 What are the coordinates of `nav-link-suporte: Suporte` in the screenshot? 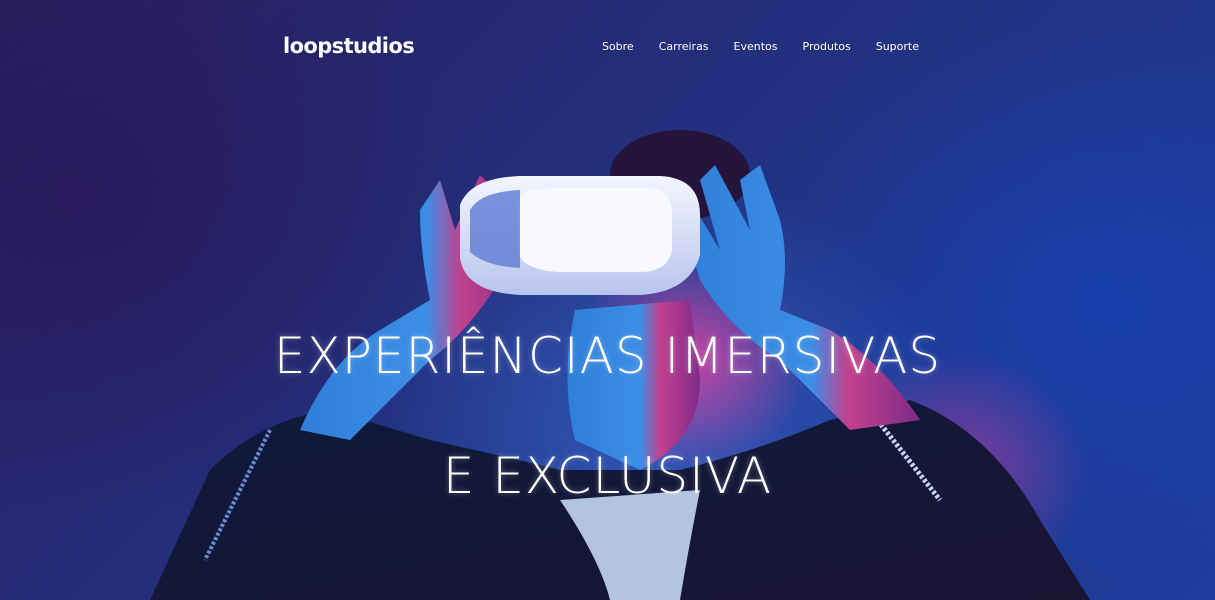 It's located at (897, 46).